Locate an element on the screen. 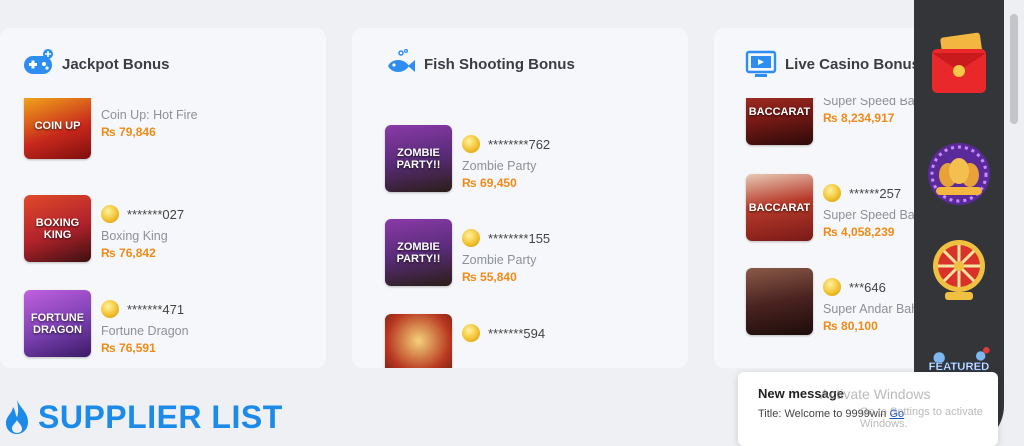 This screenshot has height=446, width=1024. lucky-wheel-icon is located at coordinates (959, 270).